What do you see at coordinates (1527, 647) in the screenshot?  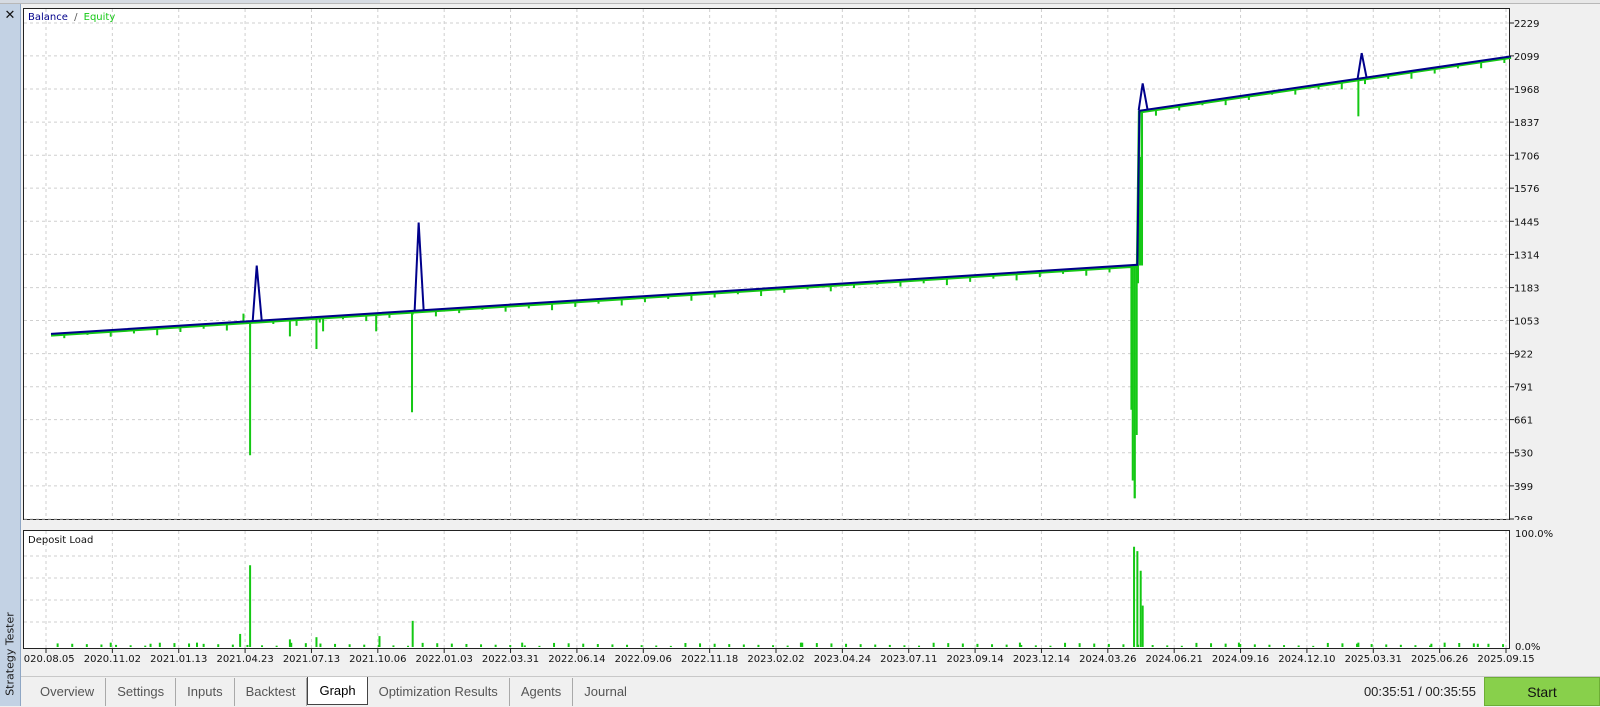 I see `load-bottom-tick: 0.0%` at bounding box center [1527, 647].